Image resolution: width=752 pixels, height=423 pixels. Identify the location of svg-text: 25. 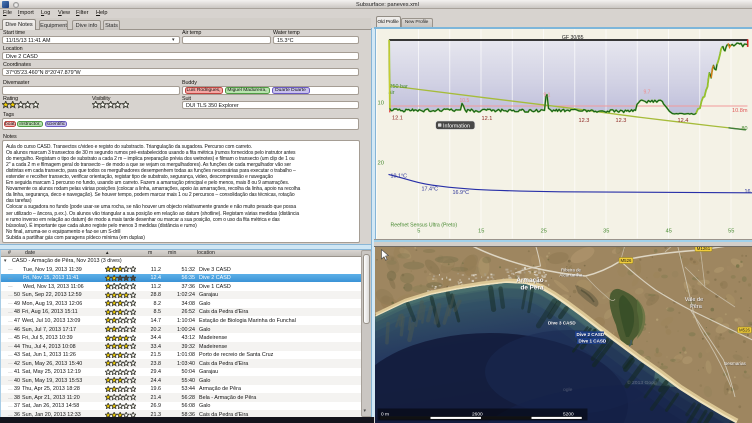
(543, 231).